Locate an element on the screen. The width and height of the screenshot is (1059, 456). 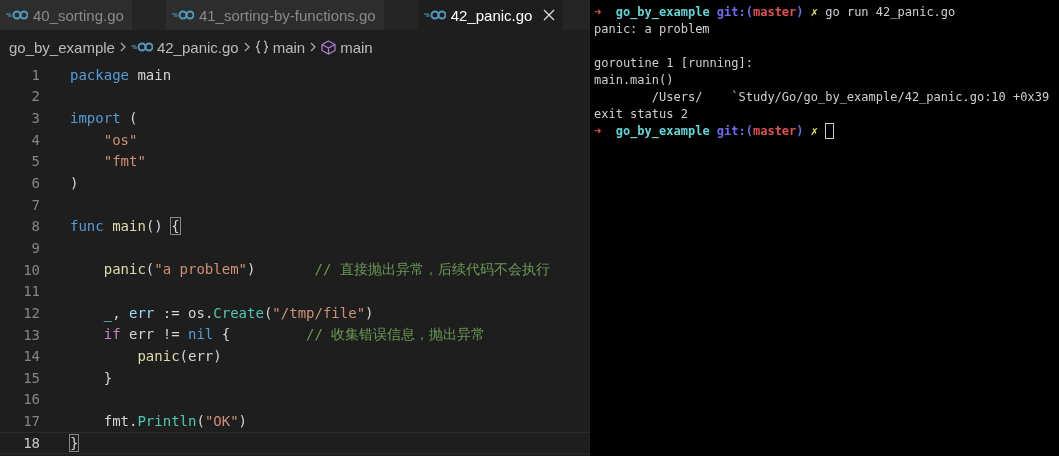
code-line: func main() { is located at coordinates (125, 226).